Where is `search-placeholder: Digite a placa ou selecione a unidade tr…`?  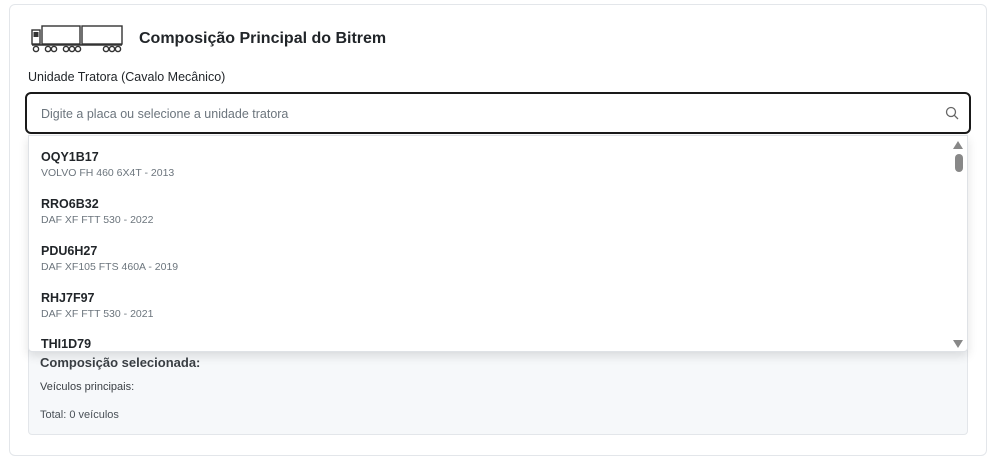 search-placeholder: Digite a placa ou selecione a unidade tr… is located at coordinates (165, 114).